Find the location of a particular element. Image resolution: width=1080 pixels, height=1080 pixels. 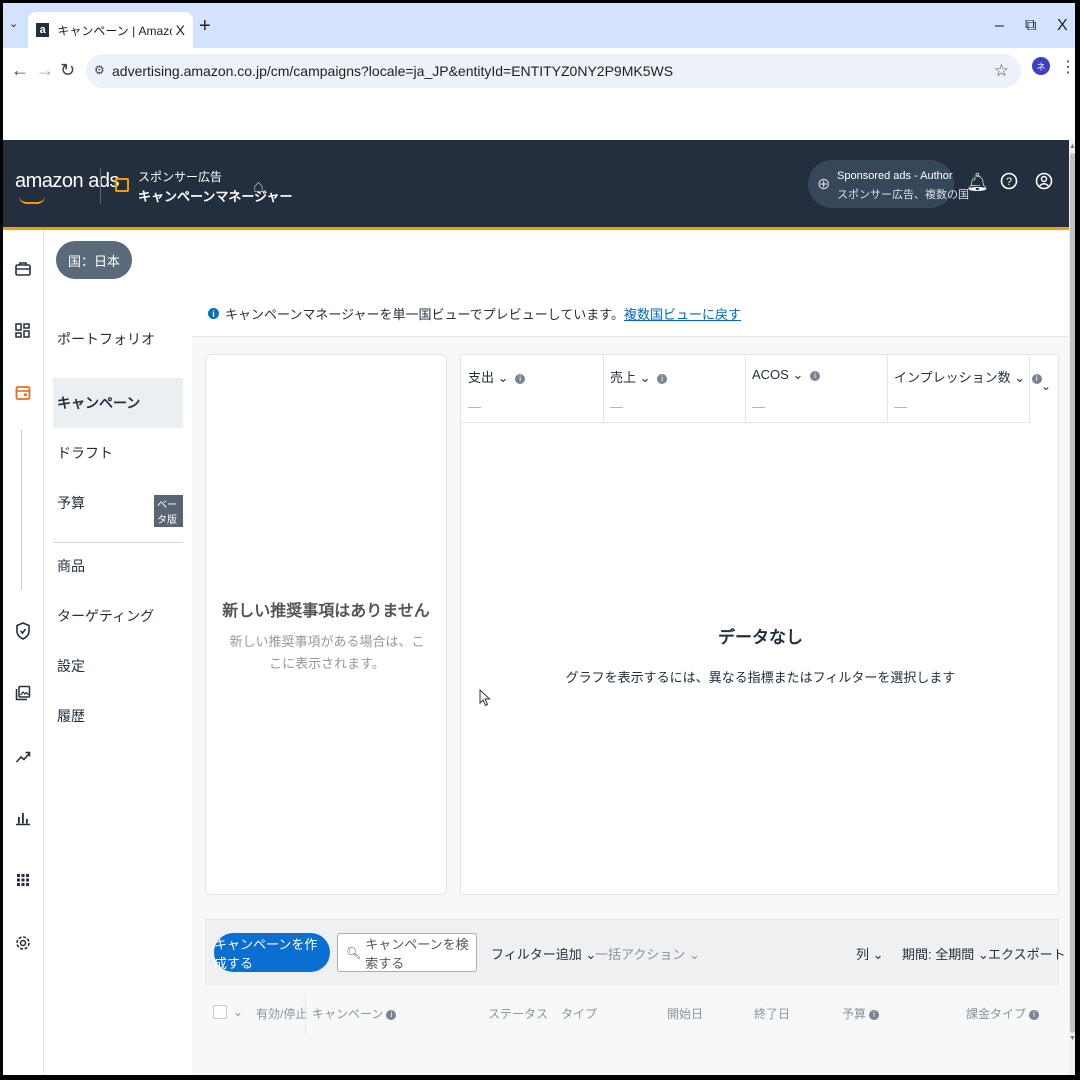

column-end-date: 終了日 is located at coordinates (772, 1013).